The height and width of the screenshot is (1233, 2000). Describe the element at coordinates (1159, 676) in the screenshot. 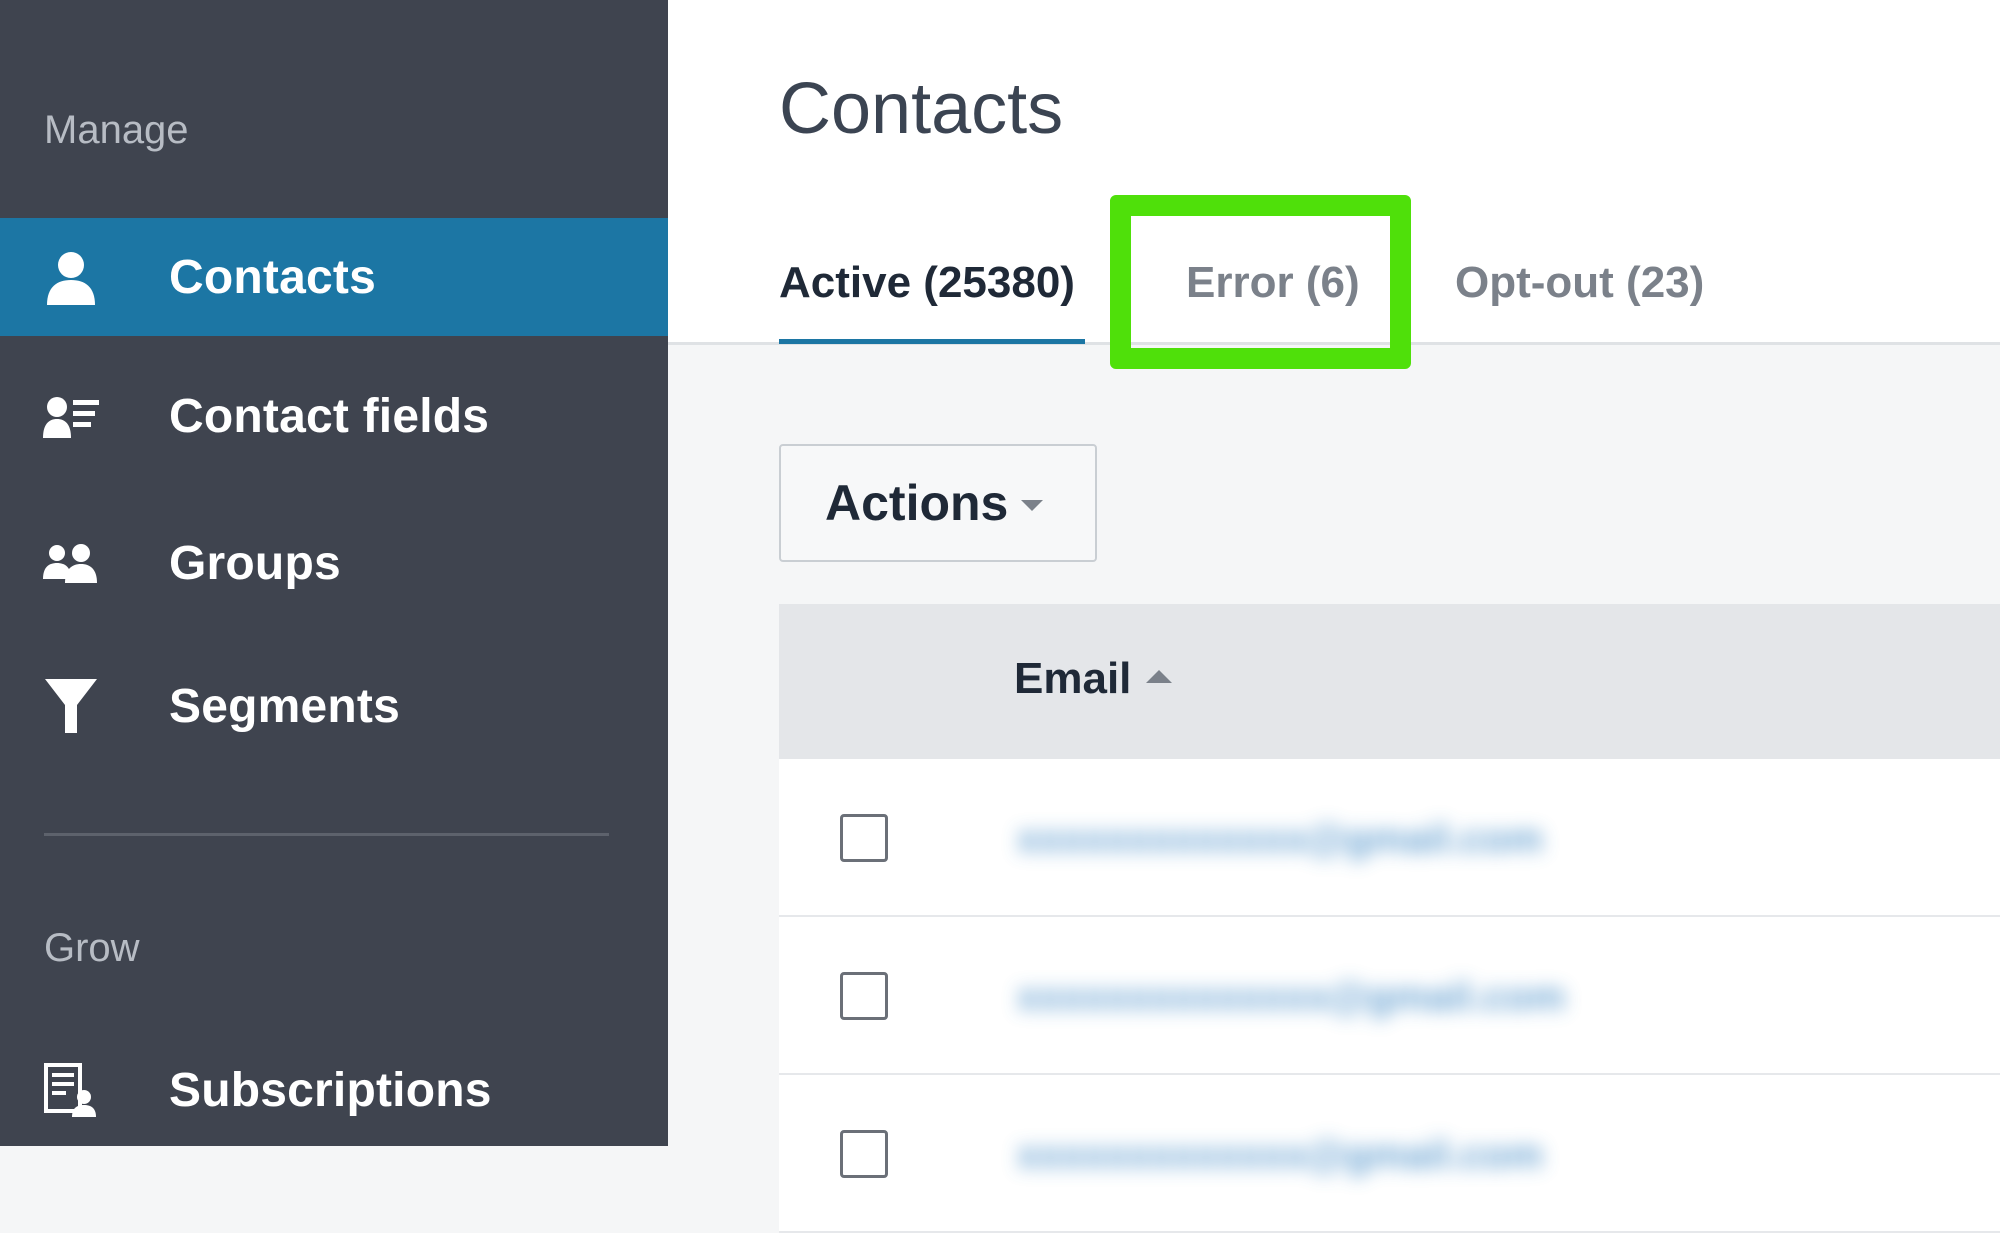

I see `sort-ascending-icon` at that location.